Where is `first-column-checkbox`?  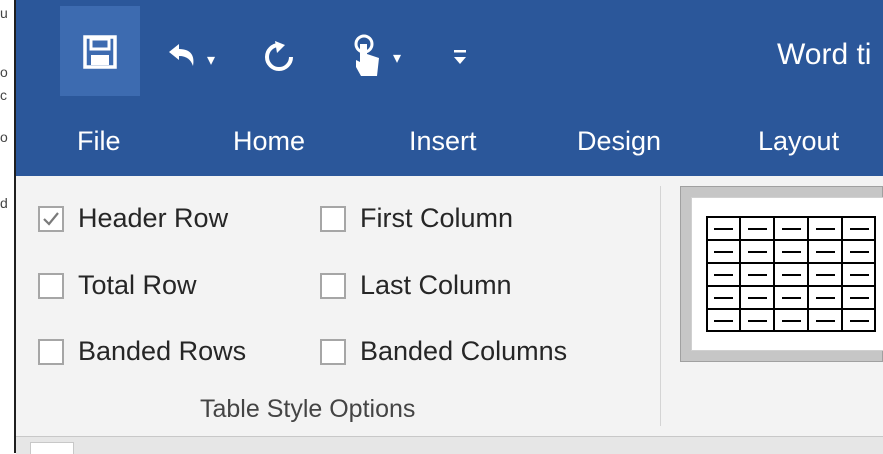 first-column-checkbox is located at coordinates (333, 218).